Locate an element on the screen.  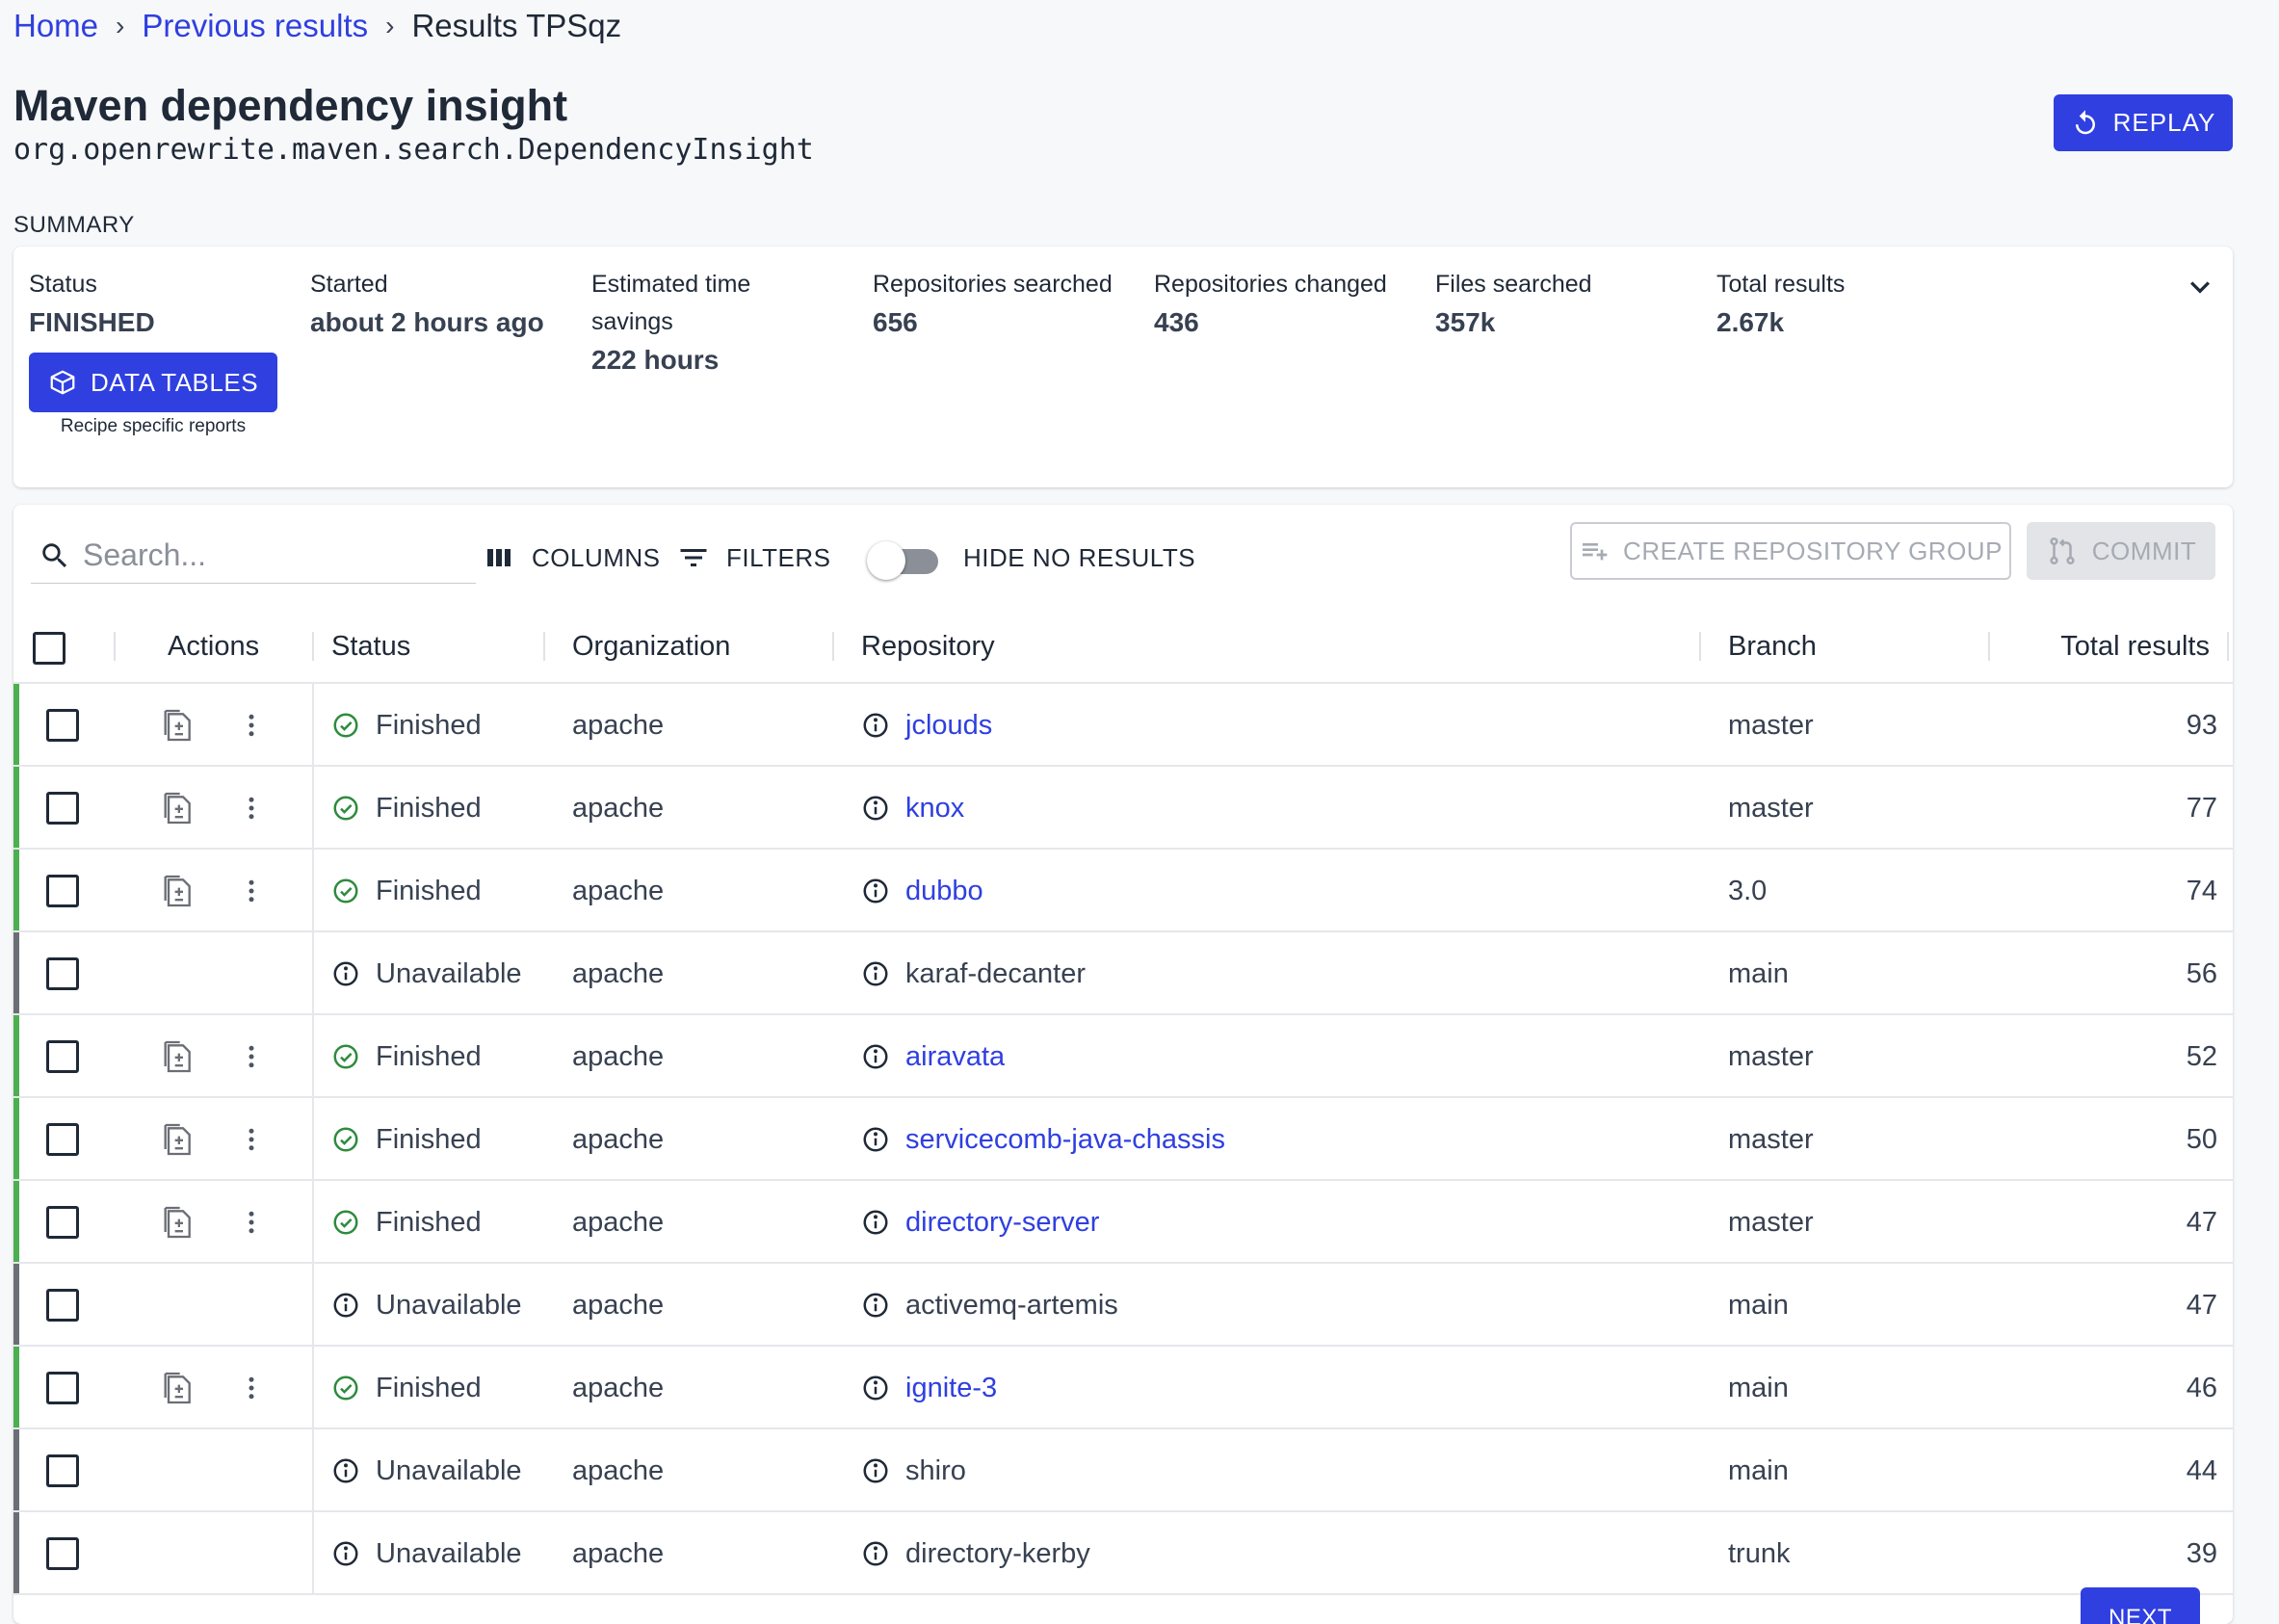
filters-button: FILTERS is located at coordinates (753, 558).